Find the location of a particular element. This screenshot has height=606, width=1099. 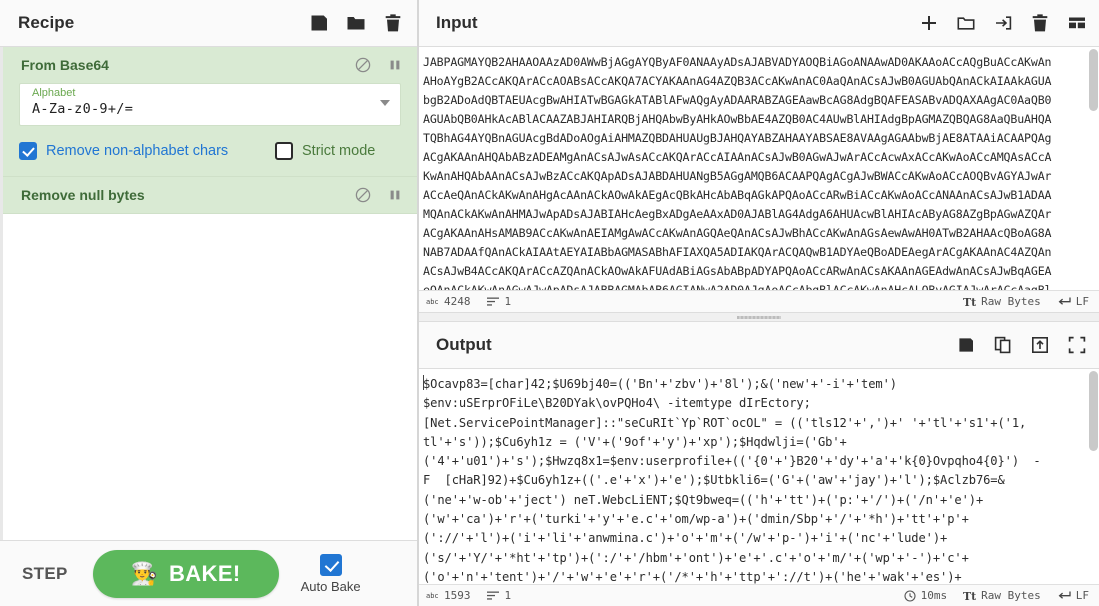

operation-checkbox-row: Remove non-alphabet chars Strict mode is located at coordinates (210, 151).